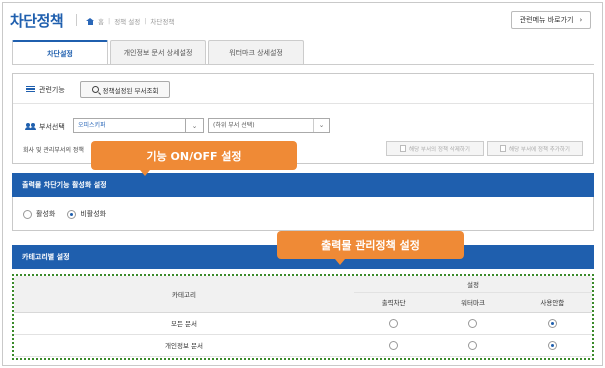  I want to click on chevron-right-icon: ›, so click(581, 20).